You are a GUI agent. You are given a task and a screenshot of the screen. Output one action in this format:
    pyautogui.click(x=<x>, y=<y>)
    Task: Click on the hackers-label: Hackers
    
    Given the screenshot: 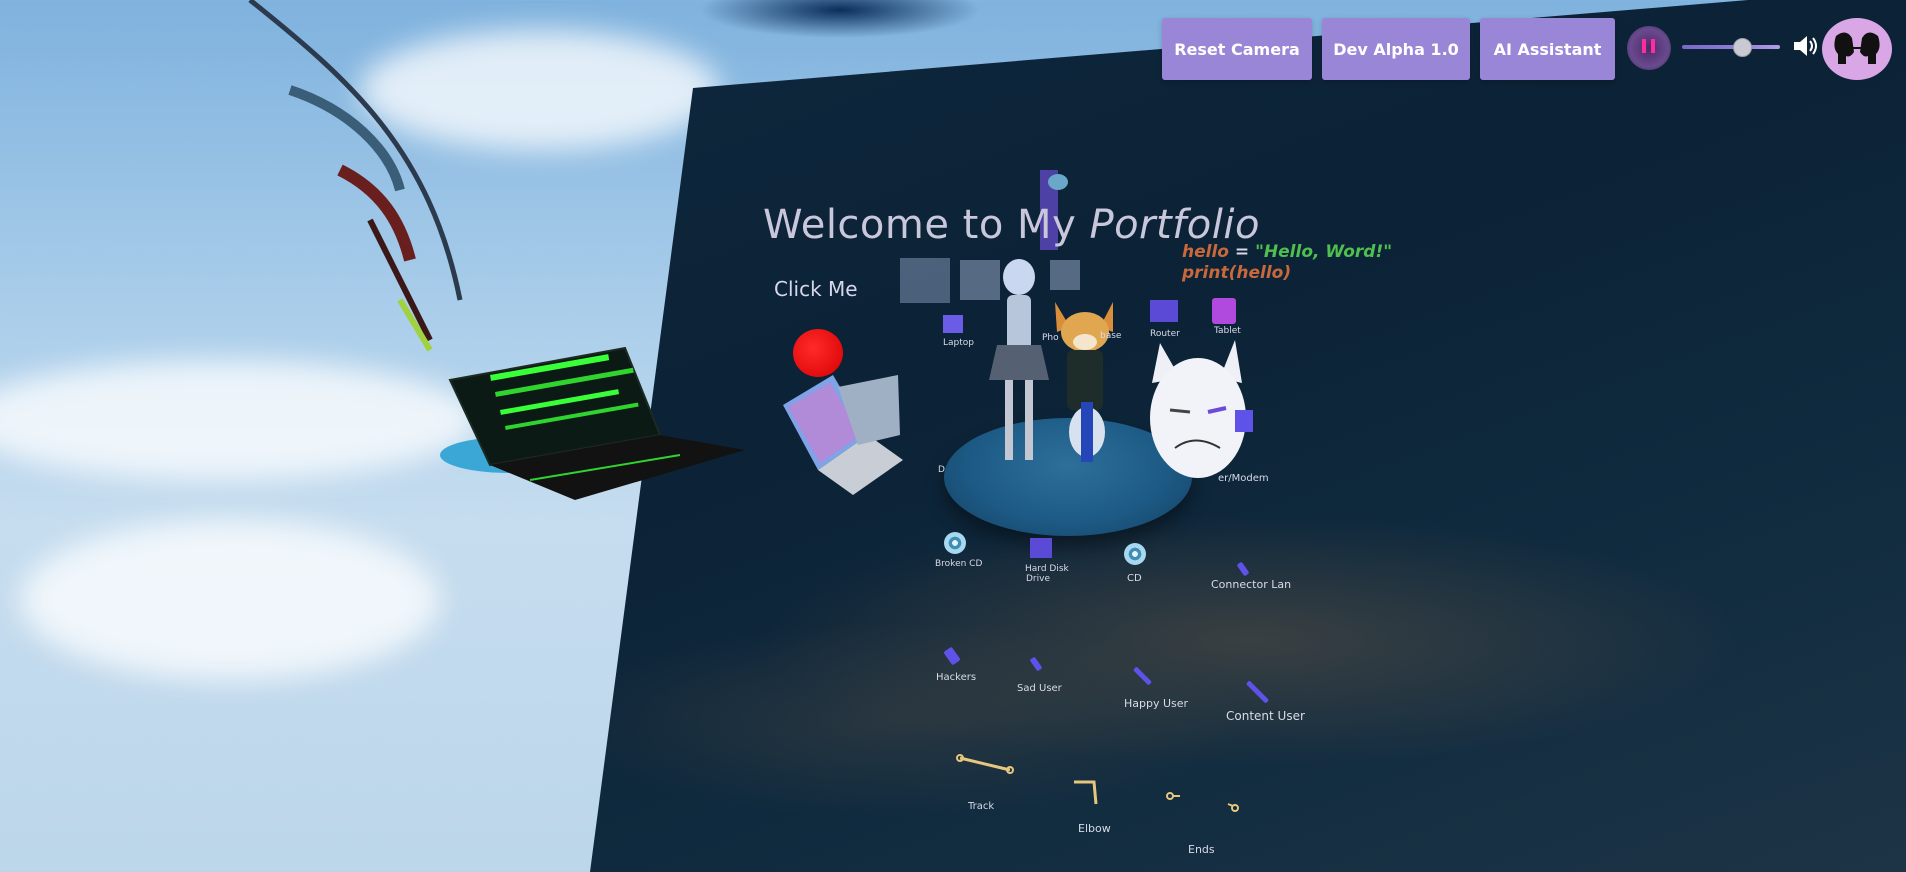 What is the action you would take?
    pyautogui.click(x=956, y=677)
    